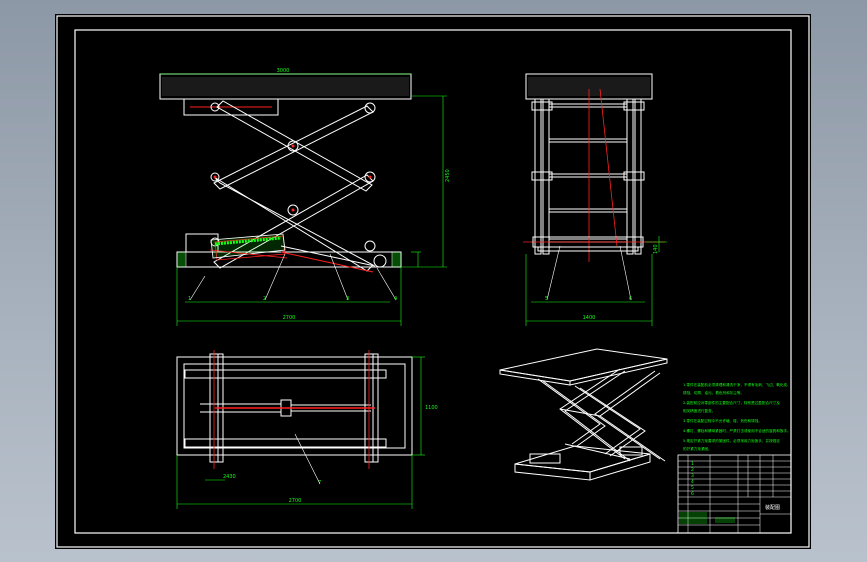 This screenshot has width=867, height=562. I want to click on svg-text: 3, so click(692, 476).